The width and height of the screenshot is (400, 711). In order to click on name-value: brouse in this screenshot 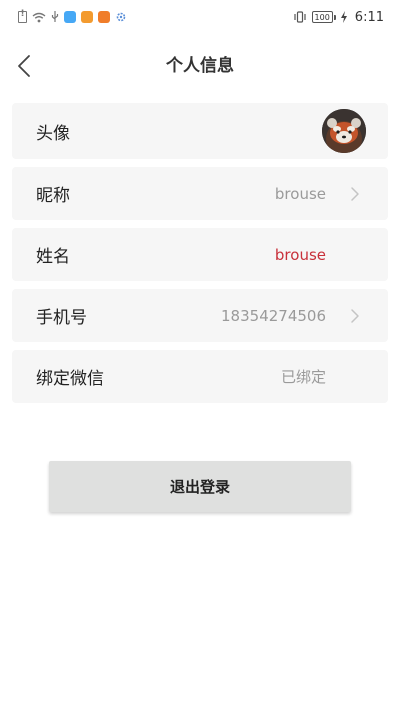, I will do `click(300, 254)`.